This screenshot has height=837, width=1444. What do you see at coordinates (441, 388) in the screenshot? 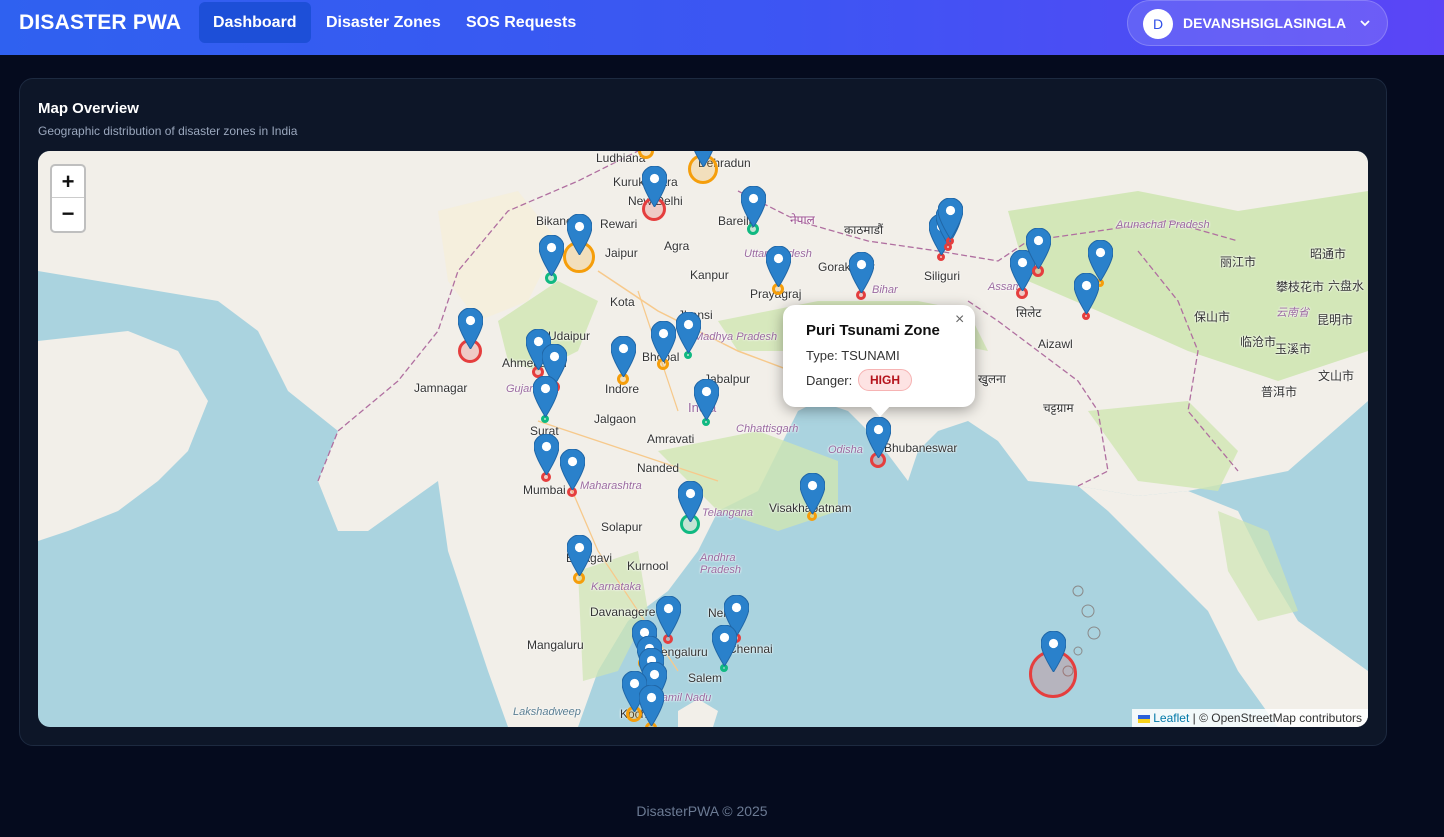
I see `map-label: Jamnagar` at bounding box center [441, 388].